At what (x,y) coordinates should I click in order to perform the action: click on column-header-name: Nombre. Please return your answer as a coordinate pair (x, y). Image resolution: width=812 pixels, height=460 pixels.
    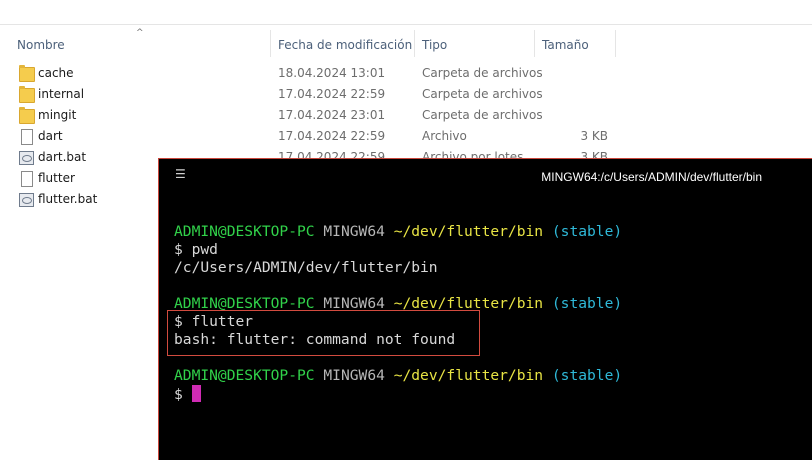
    Looking at the image, I should click on (41, 46).